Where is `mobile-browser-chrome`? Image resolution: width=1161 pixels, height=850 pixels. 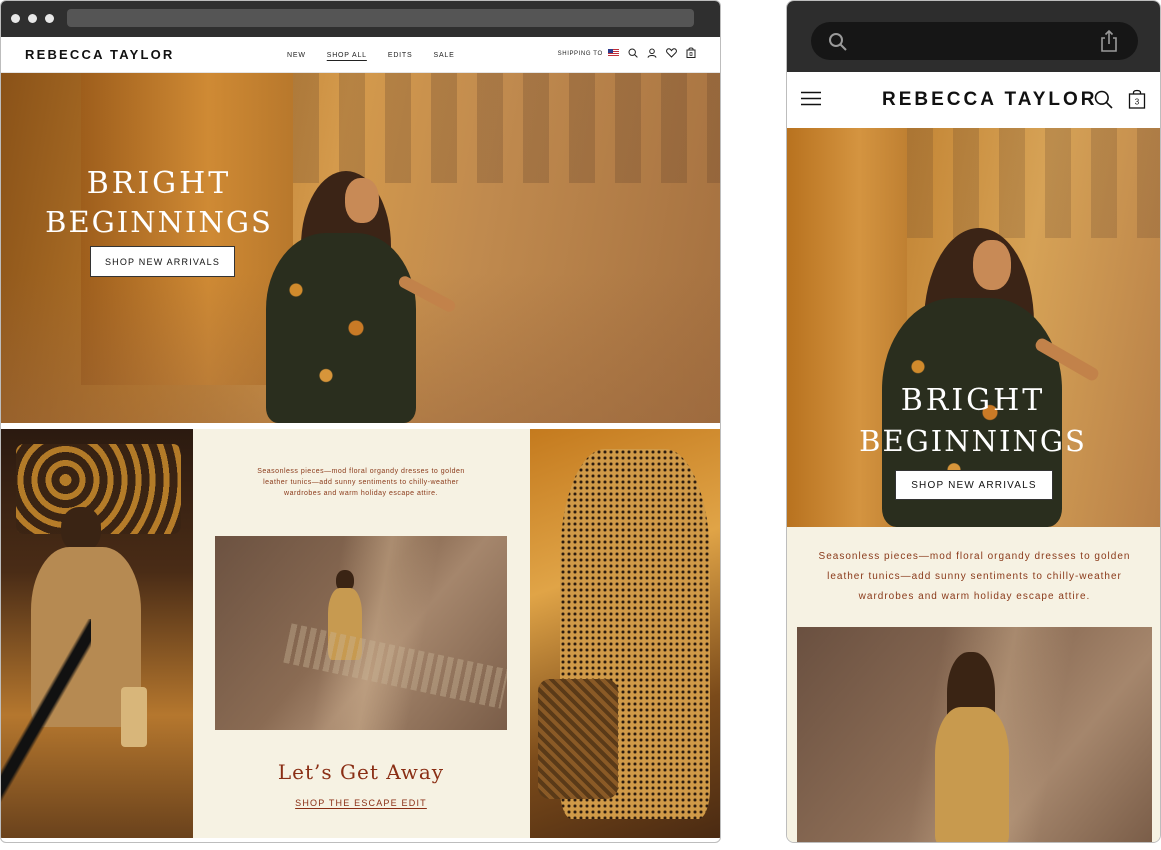
mobile-browser-chrome is located at coordinates (973, 36).